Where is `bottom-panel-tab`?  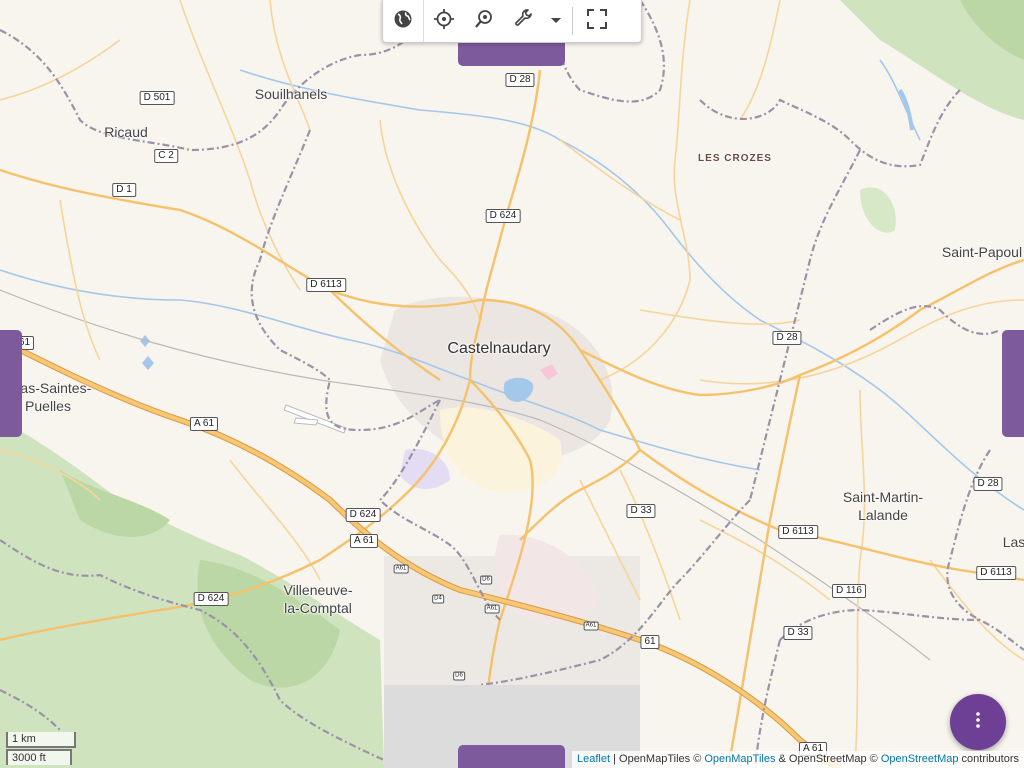 bottom-panel-tab is located at coordinates (511, 756).